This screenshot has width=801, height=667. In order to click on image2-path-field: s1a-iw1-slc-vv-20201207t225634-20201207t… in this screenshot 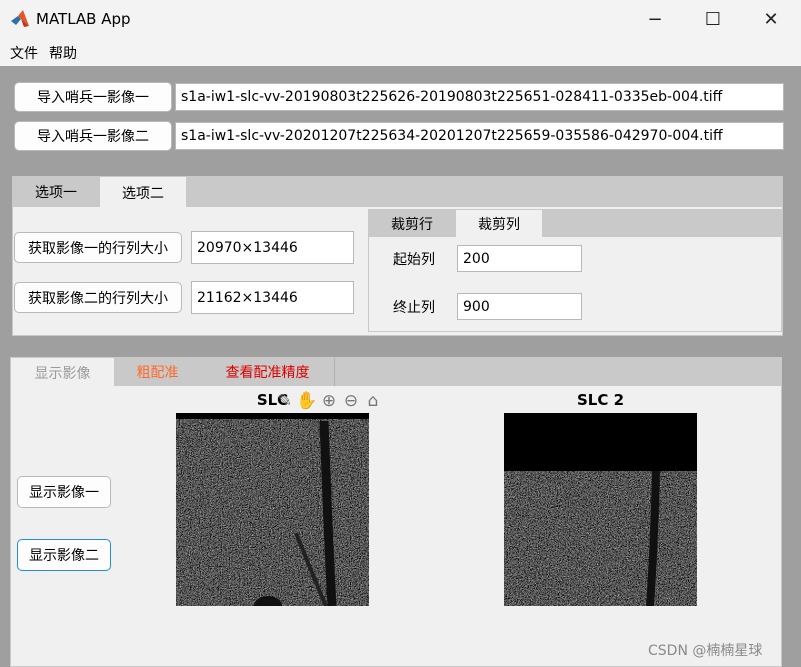, I will do `click(479, 136)`.